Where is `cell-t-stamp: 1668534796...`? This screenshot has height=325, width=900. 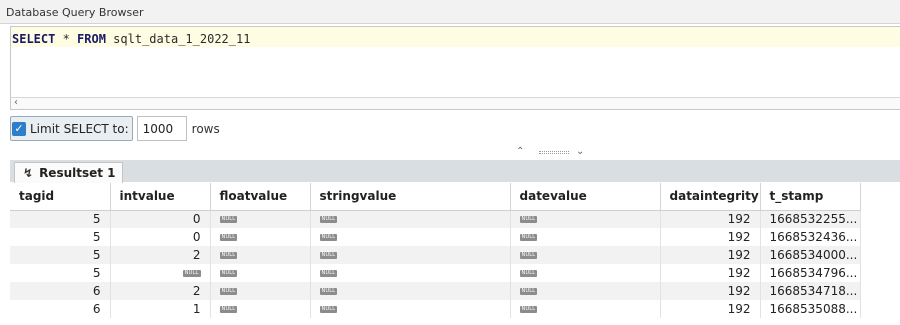 cell-t-stamp: 1668534796... is located at coordinates (810, 273).